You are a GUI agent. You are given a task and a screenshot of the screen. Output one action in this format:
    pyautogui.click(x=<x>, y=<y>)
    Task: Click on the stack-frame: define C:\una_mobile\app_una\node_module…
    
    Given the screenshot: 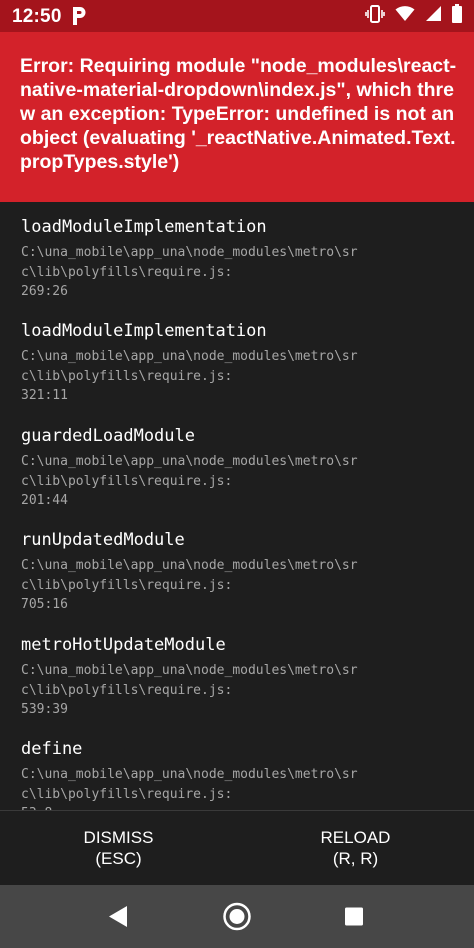 What is the action you would take?
    pyautogui.click(x=237, y=767)
    